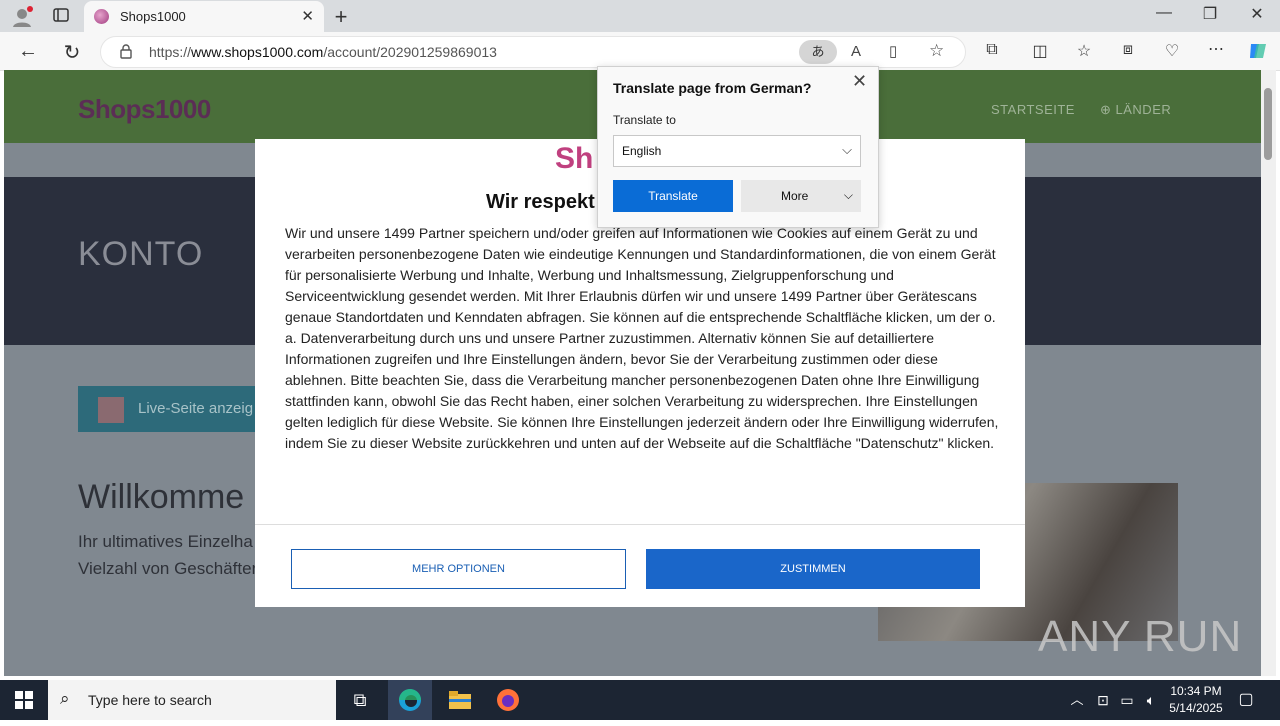 This screenshot has height=726, width=1280. What do you see at coordinates (856, 51) in the screenshot?
I see `read-aloud-icon: A` at bounding box center [856, 51].